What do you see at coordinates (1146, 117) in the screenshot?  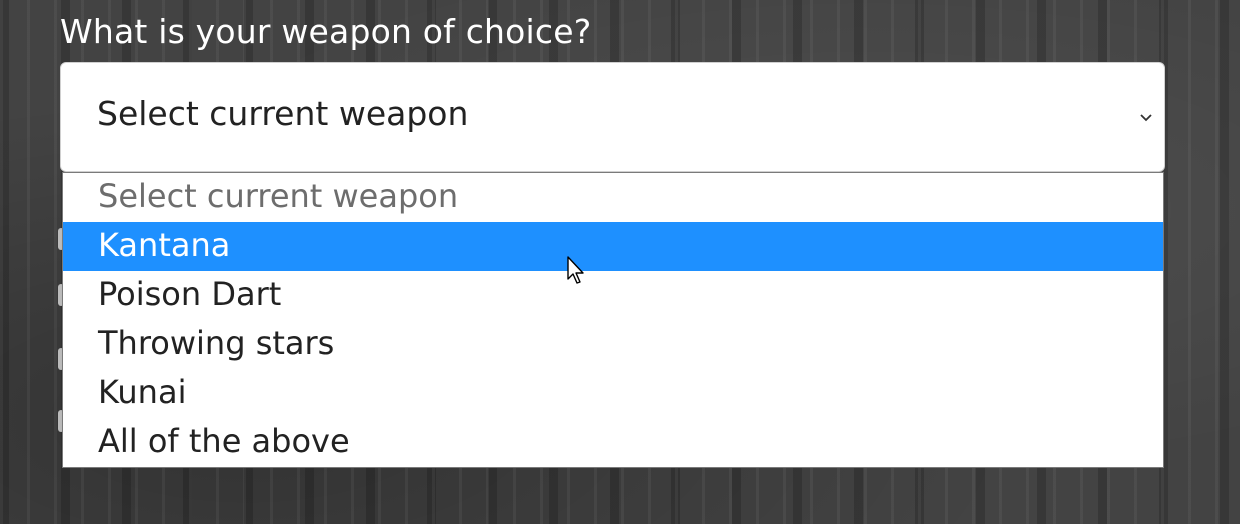 I see `chevron-down-icon` at bounding box center [1146, 117].